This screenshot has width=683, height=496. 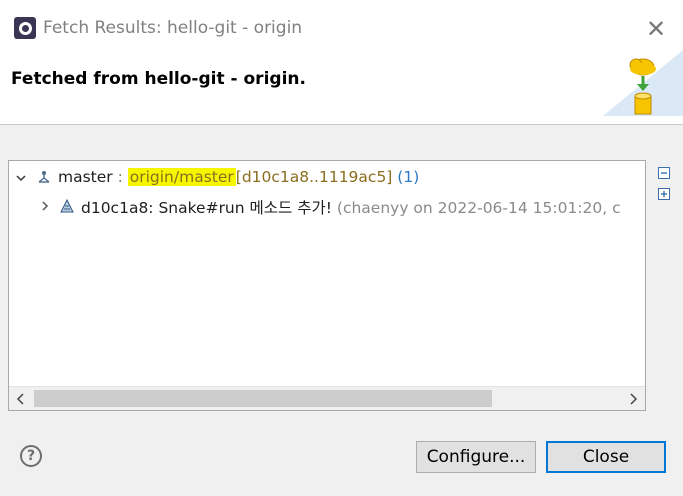 I want to click on chevron-right-icon, so click(x=45, y=206).